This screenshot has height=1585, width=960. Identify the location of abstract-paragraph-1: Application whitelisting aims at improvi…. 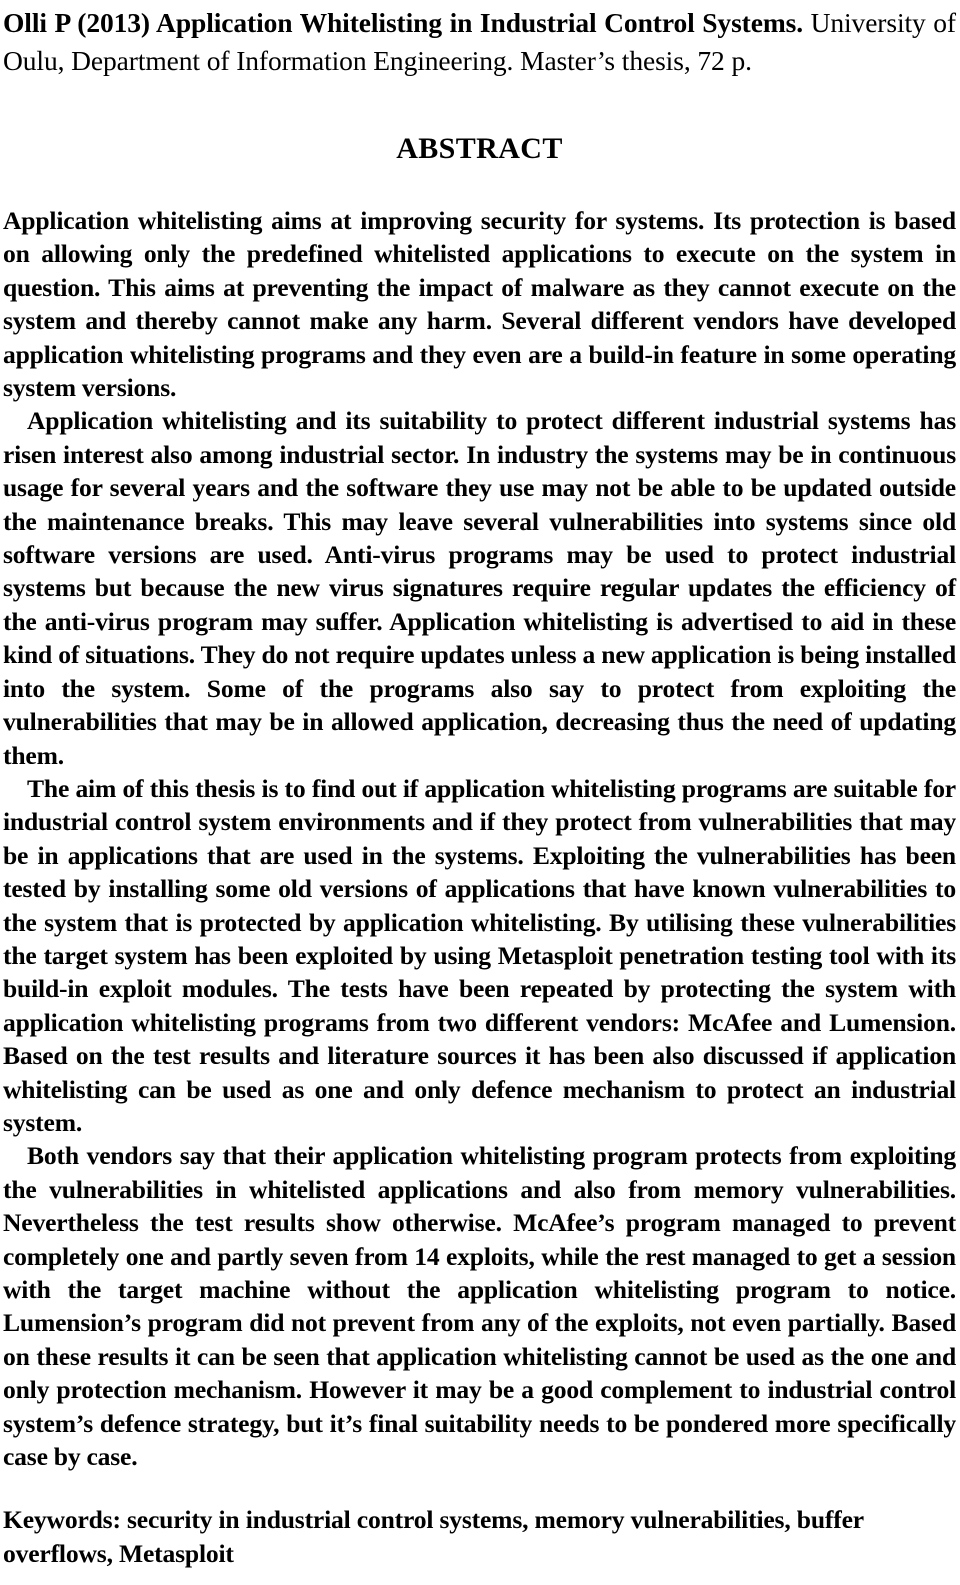
(479, 304).